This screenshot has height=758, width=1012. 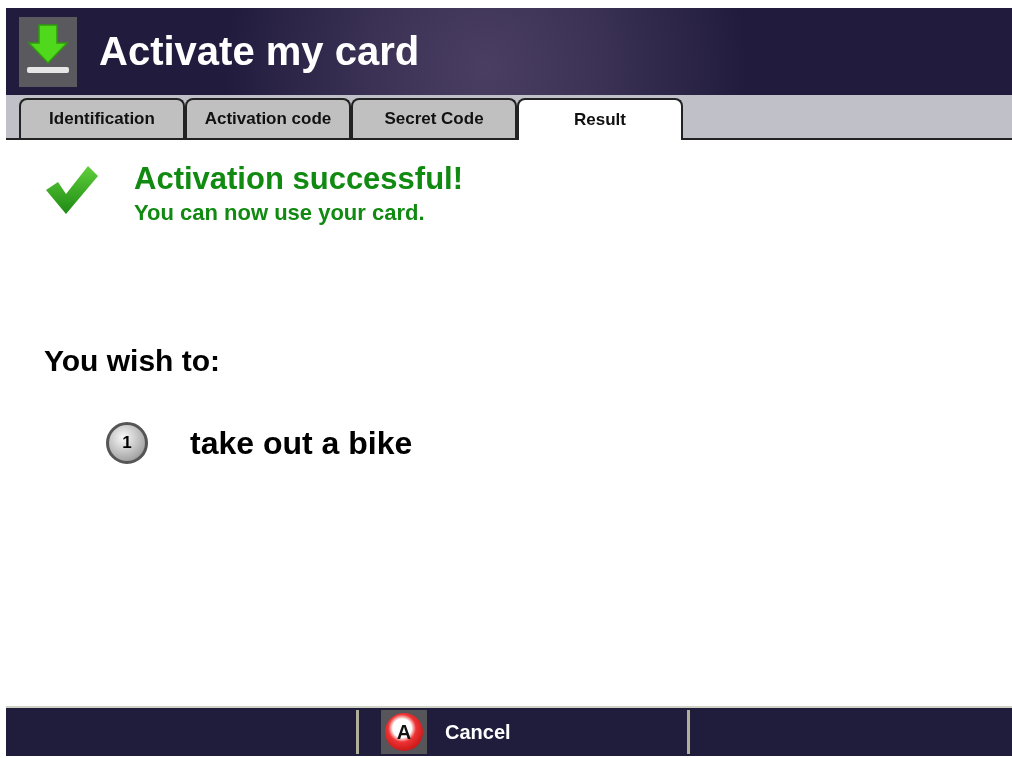 What do you see at coordinates (102, 118) in the screenshot?
I see `tab: Identification` at bounding box center [102, 118].